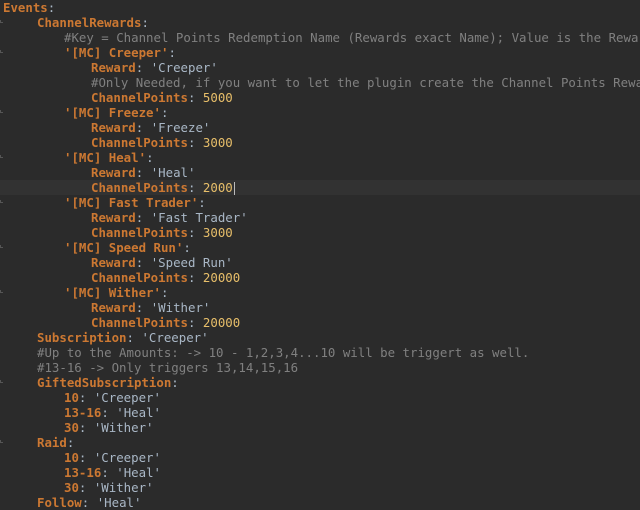  What do you see at coordinates (320, 217) in the screenshot?
I see `code-line: Reward: 'Fast Trader'` at bounding box center [320, 217].